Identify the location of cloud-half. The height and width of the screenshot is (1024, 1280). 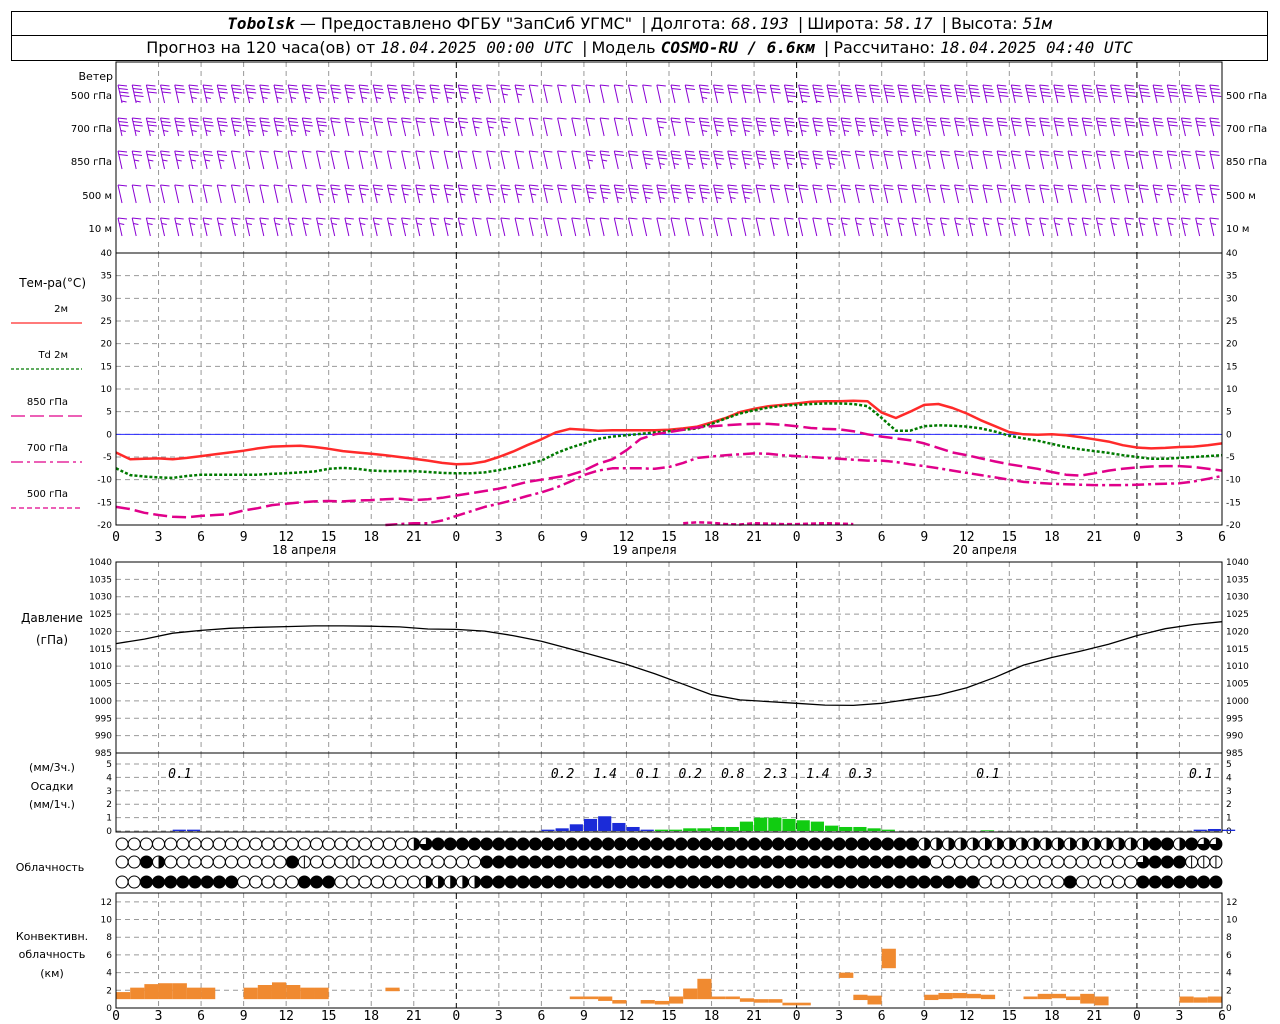
(1012, 844).